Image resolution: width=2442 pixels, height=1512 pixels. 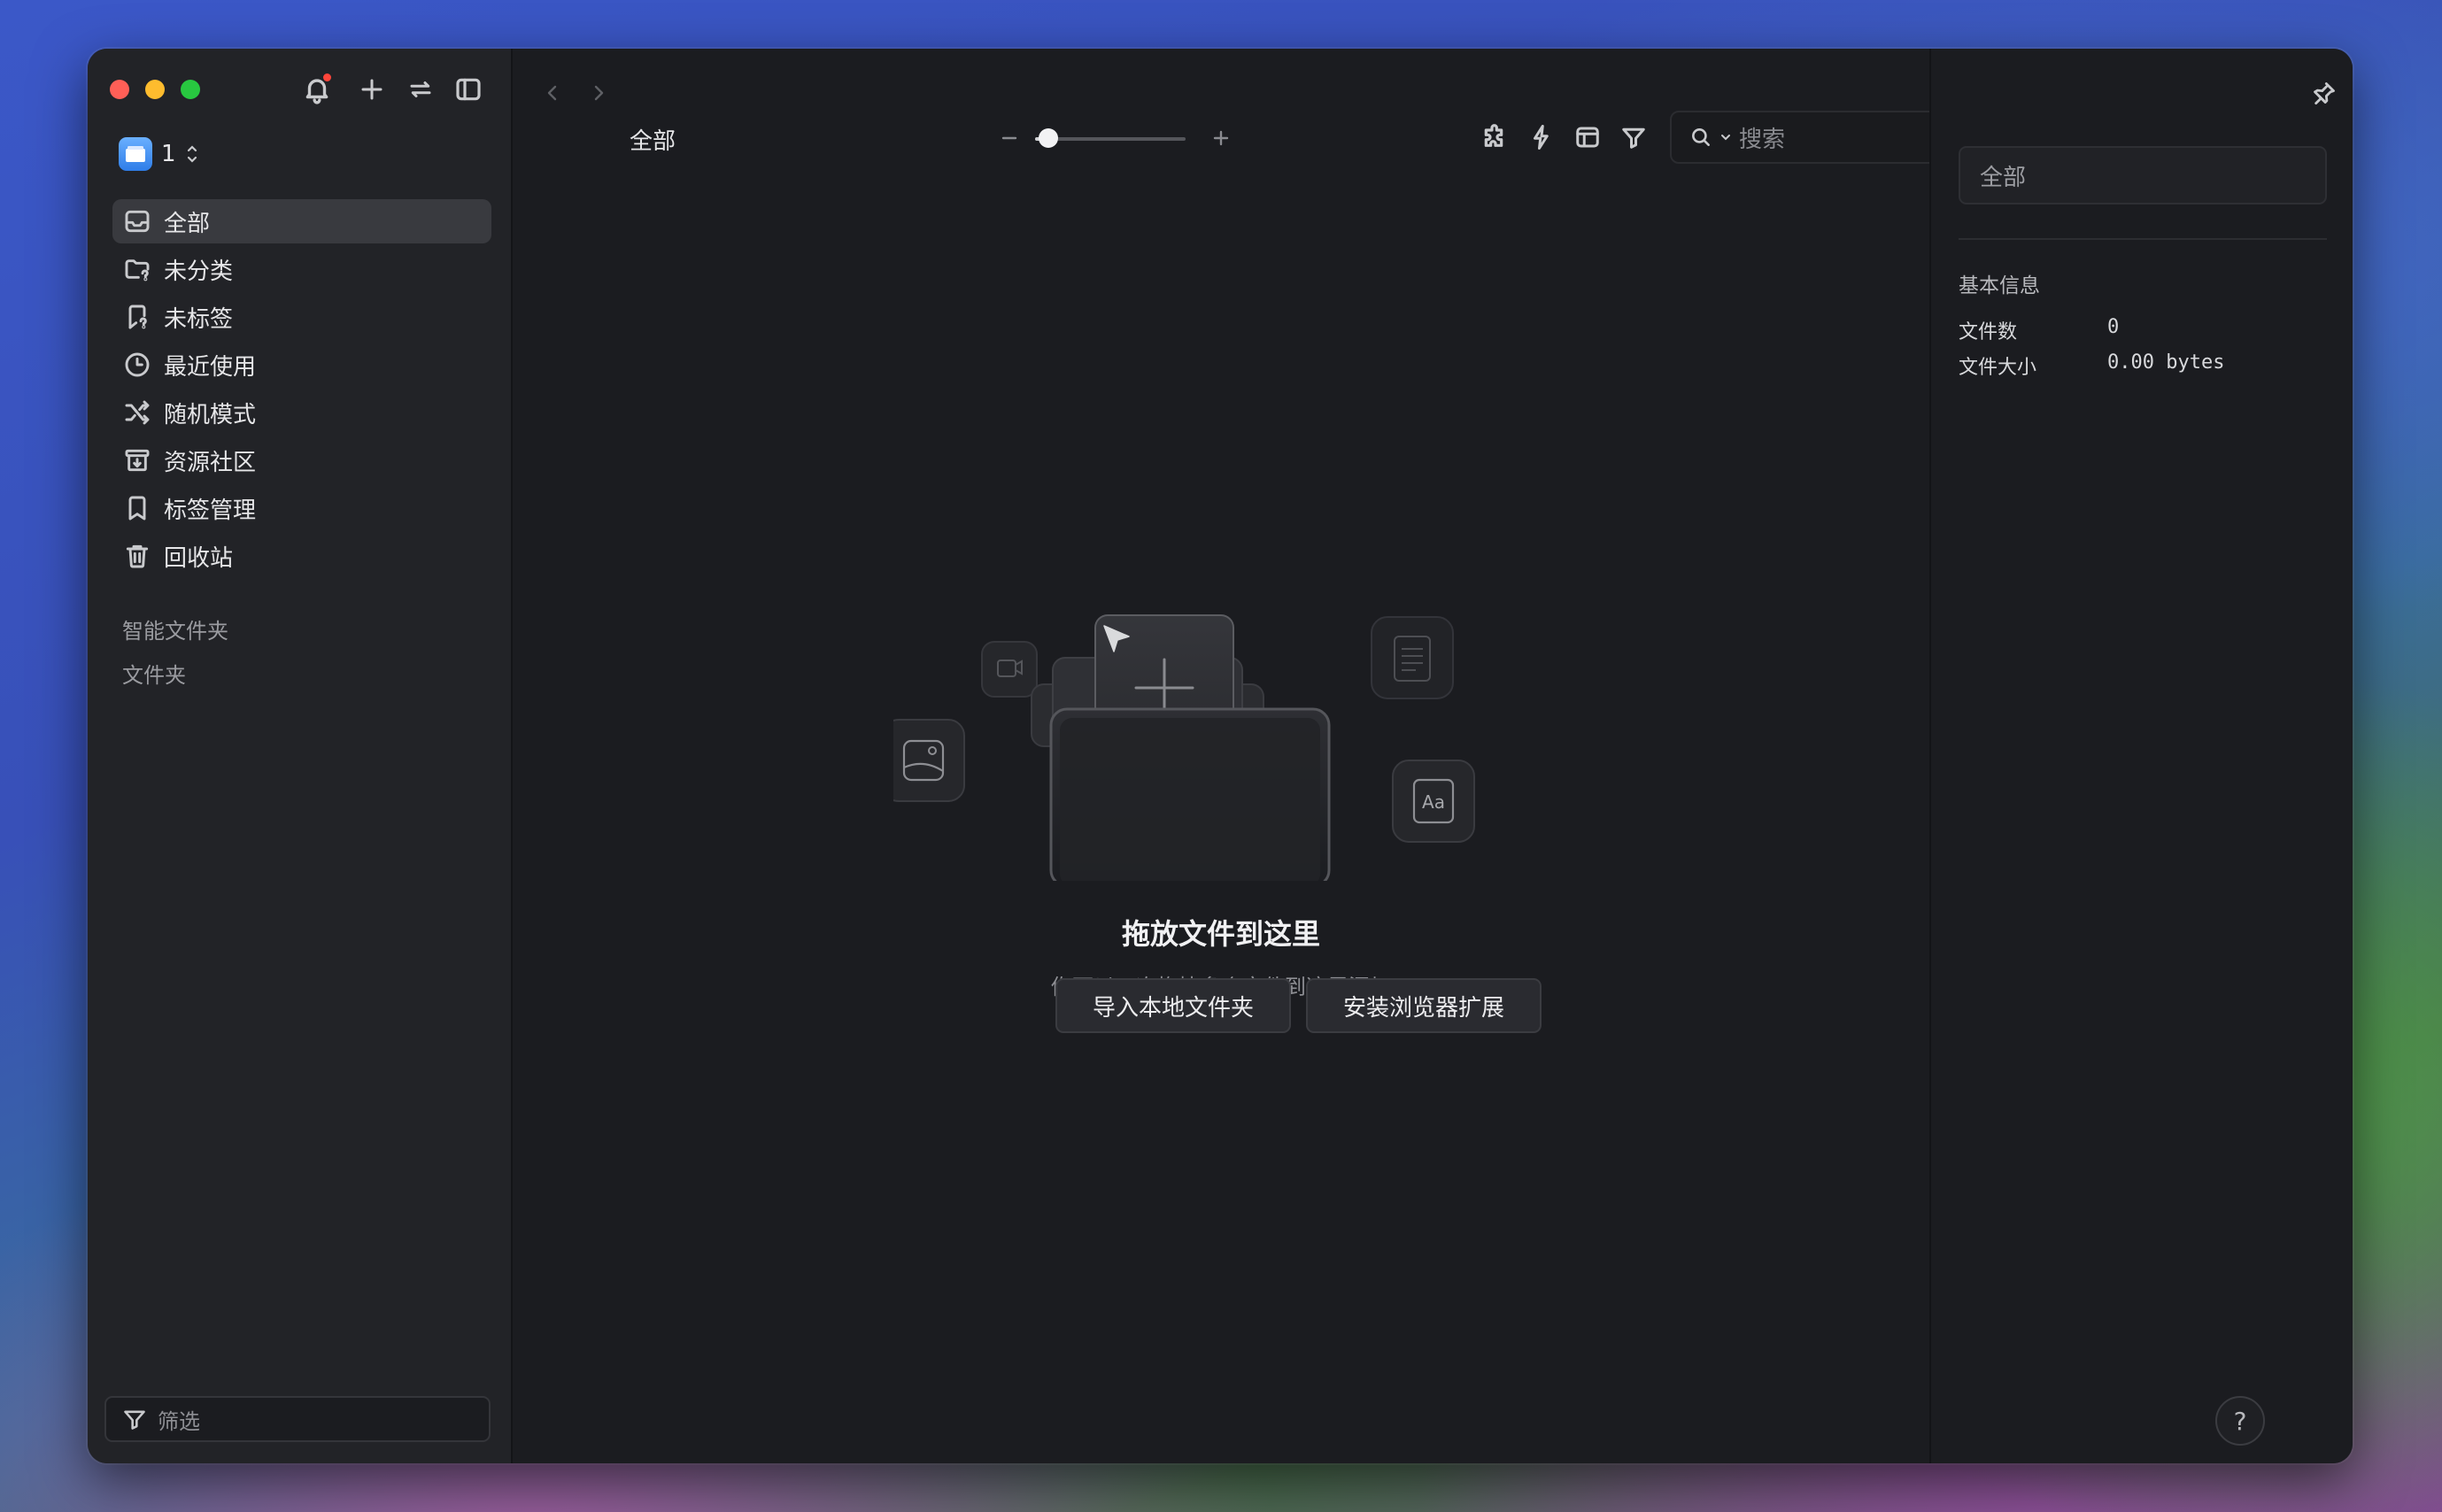 What do you see at coordinates (187, 223) in the screenshot?
I see `sidebar-item-label: 全部` at bounding box center [187, 223].